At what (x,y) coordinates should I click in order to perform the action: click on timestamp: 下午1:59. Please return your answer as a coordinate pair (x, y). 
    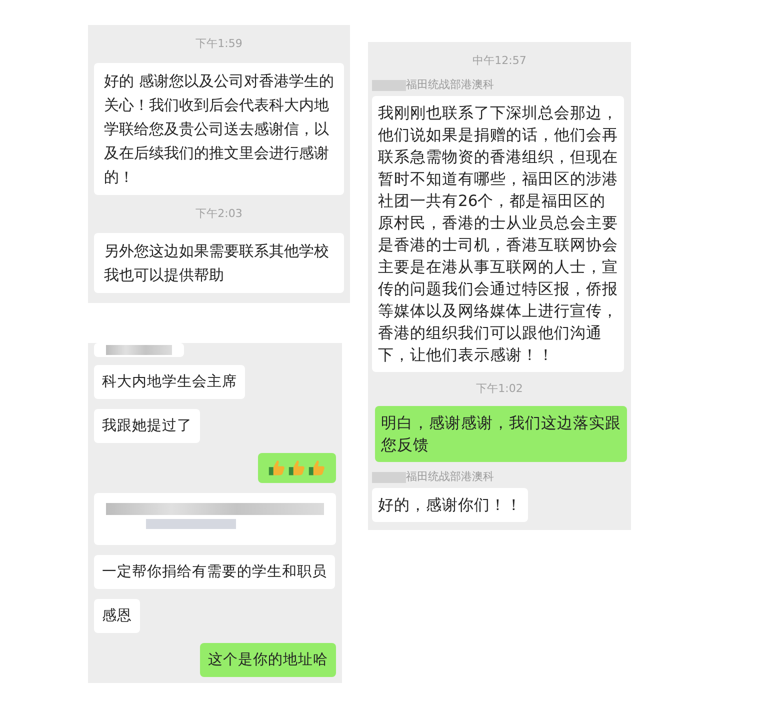
    Looking at the image, I should click on (219, 44).